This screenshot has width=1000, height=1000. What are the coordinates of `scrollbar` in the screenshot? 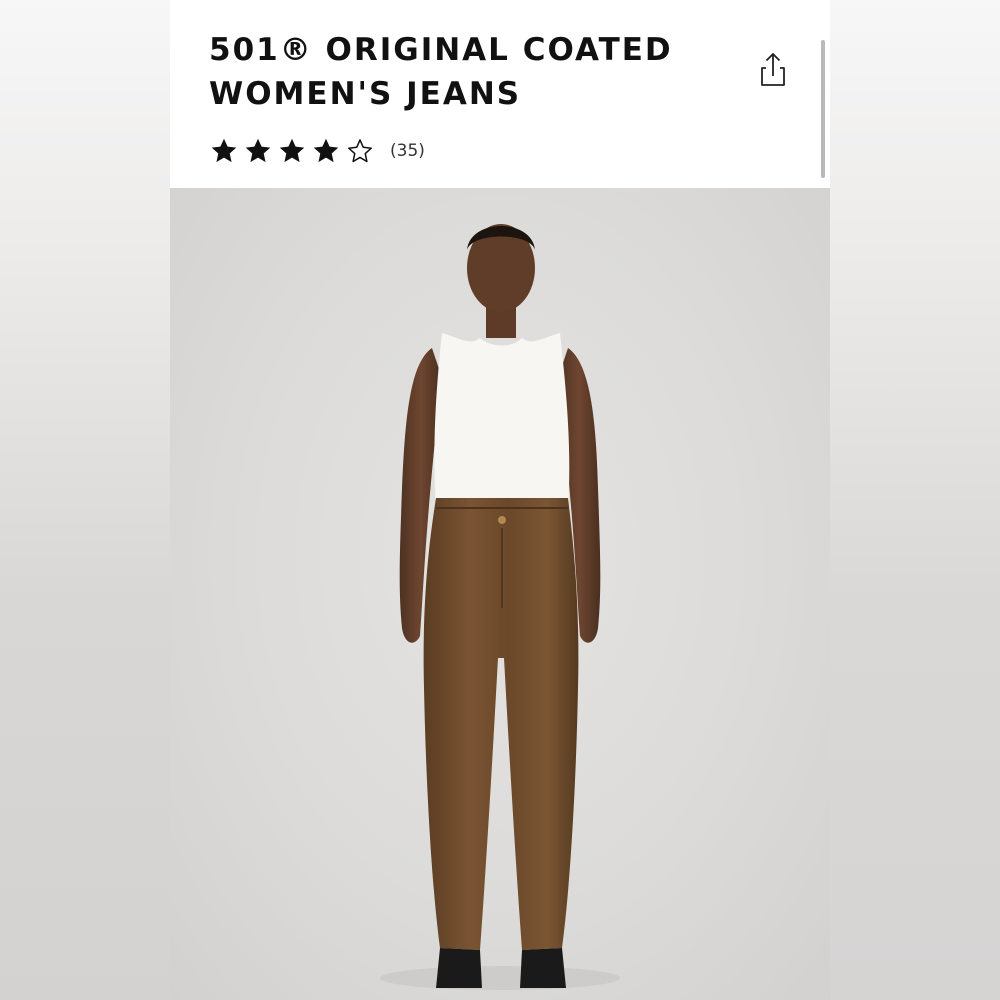 It's located at (823, 109).